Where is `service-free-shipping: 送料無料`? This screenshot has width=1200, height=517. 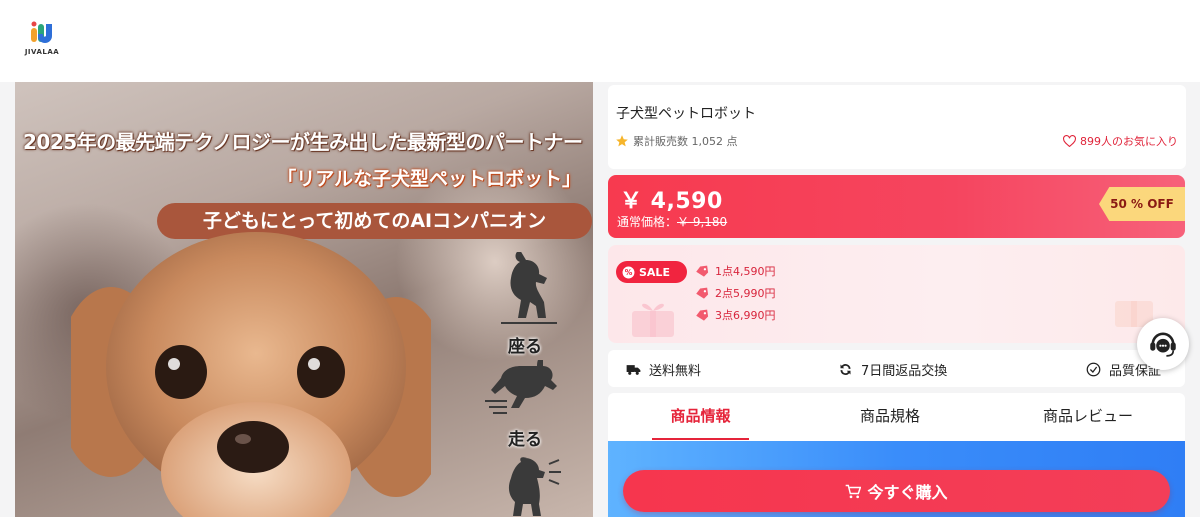 service-free-shipping: 送料無料 is located at coordinates (663, 369).